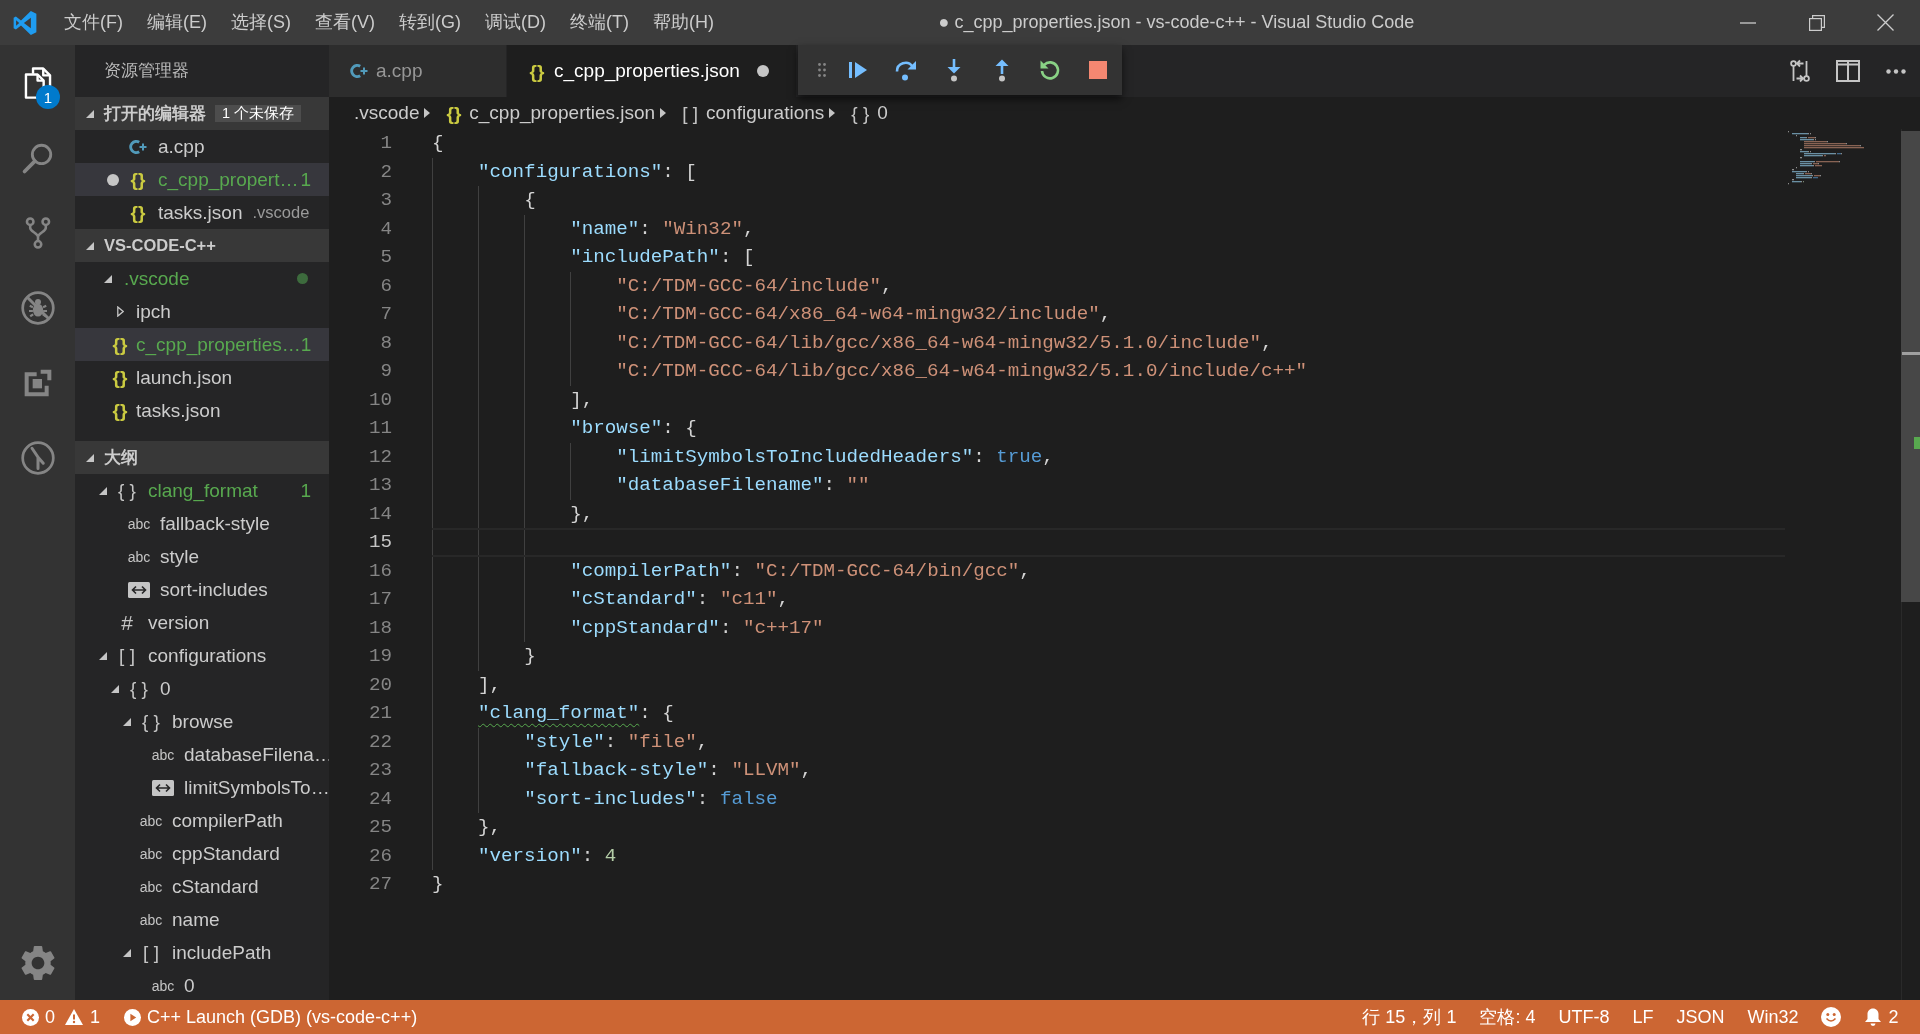  I want to click on line-number: 17, so click(379, 599).